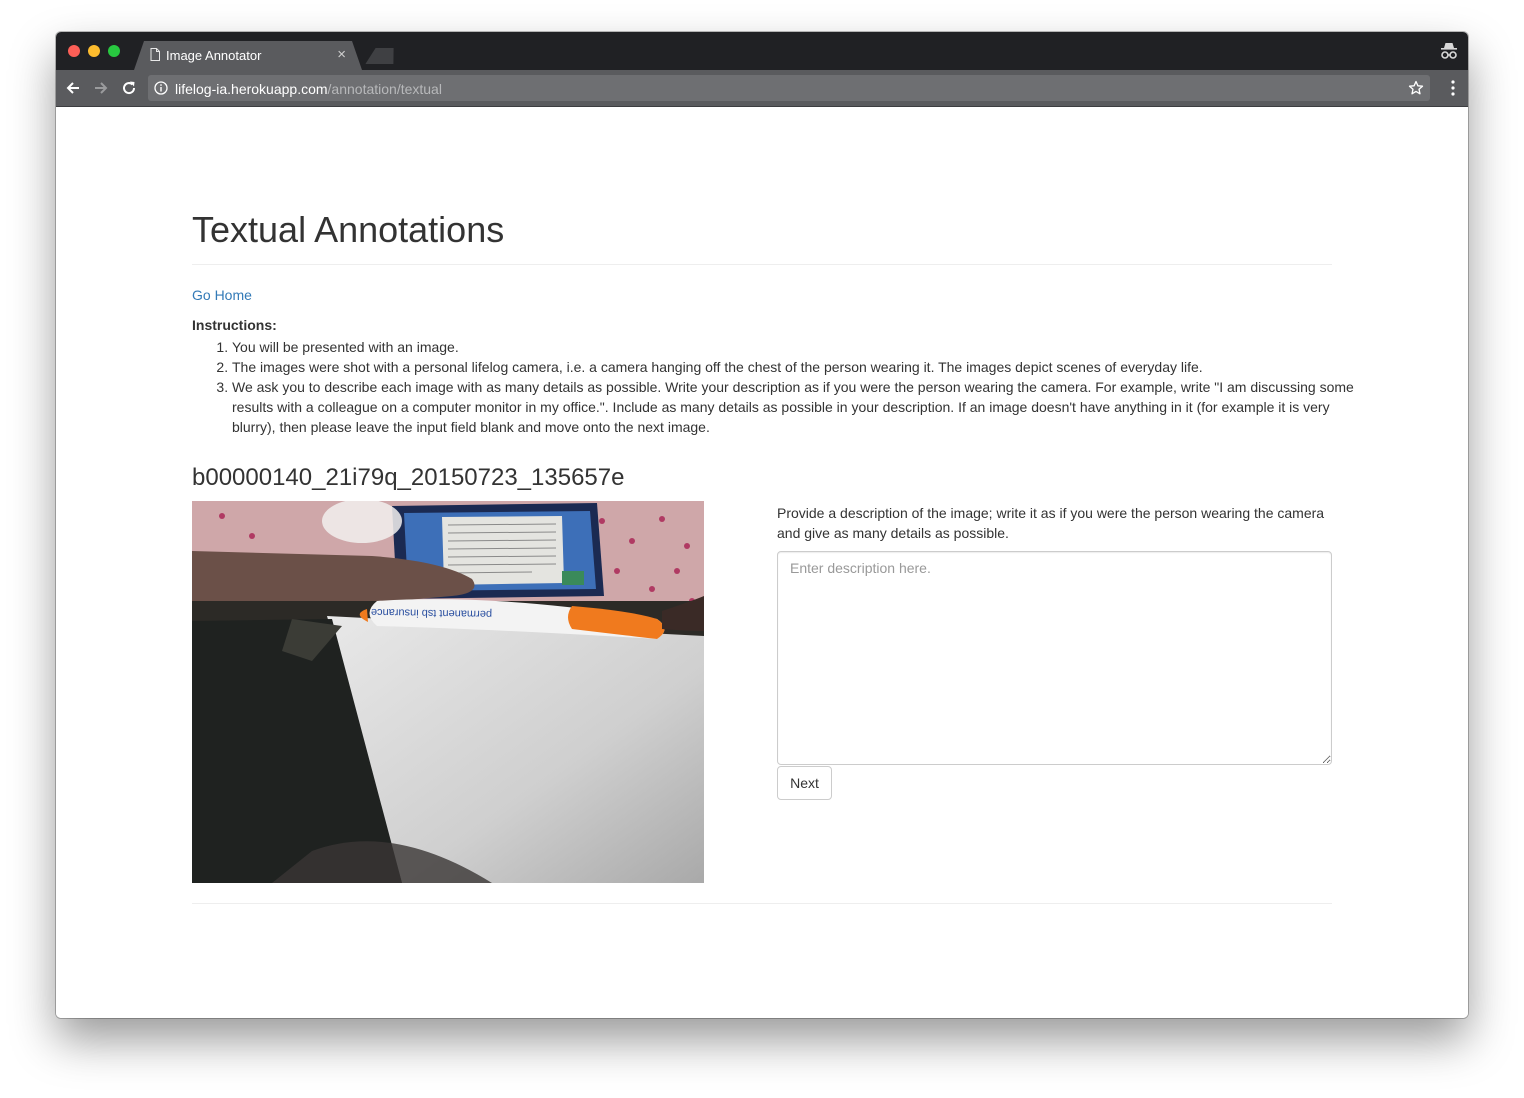  Describe the element at coordinates (101, 88) in the screenshot. I see `forward-arrow-icon` at that location.